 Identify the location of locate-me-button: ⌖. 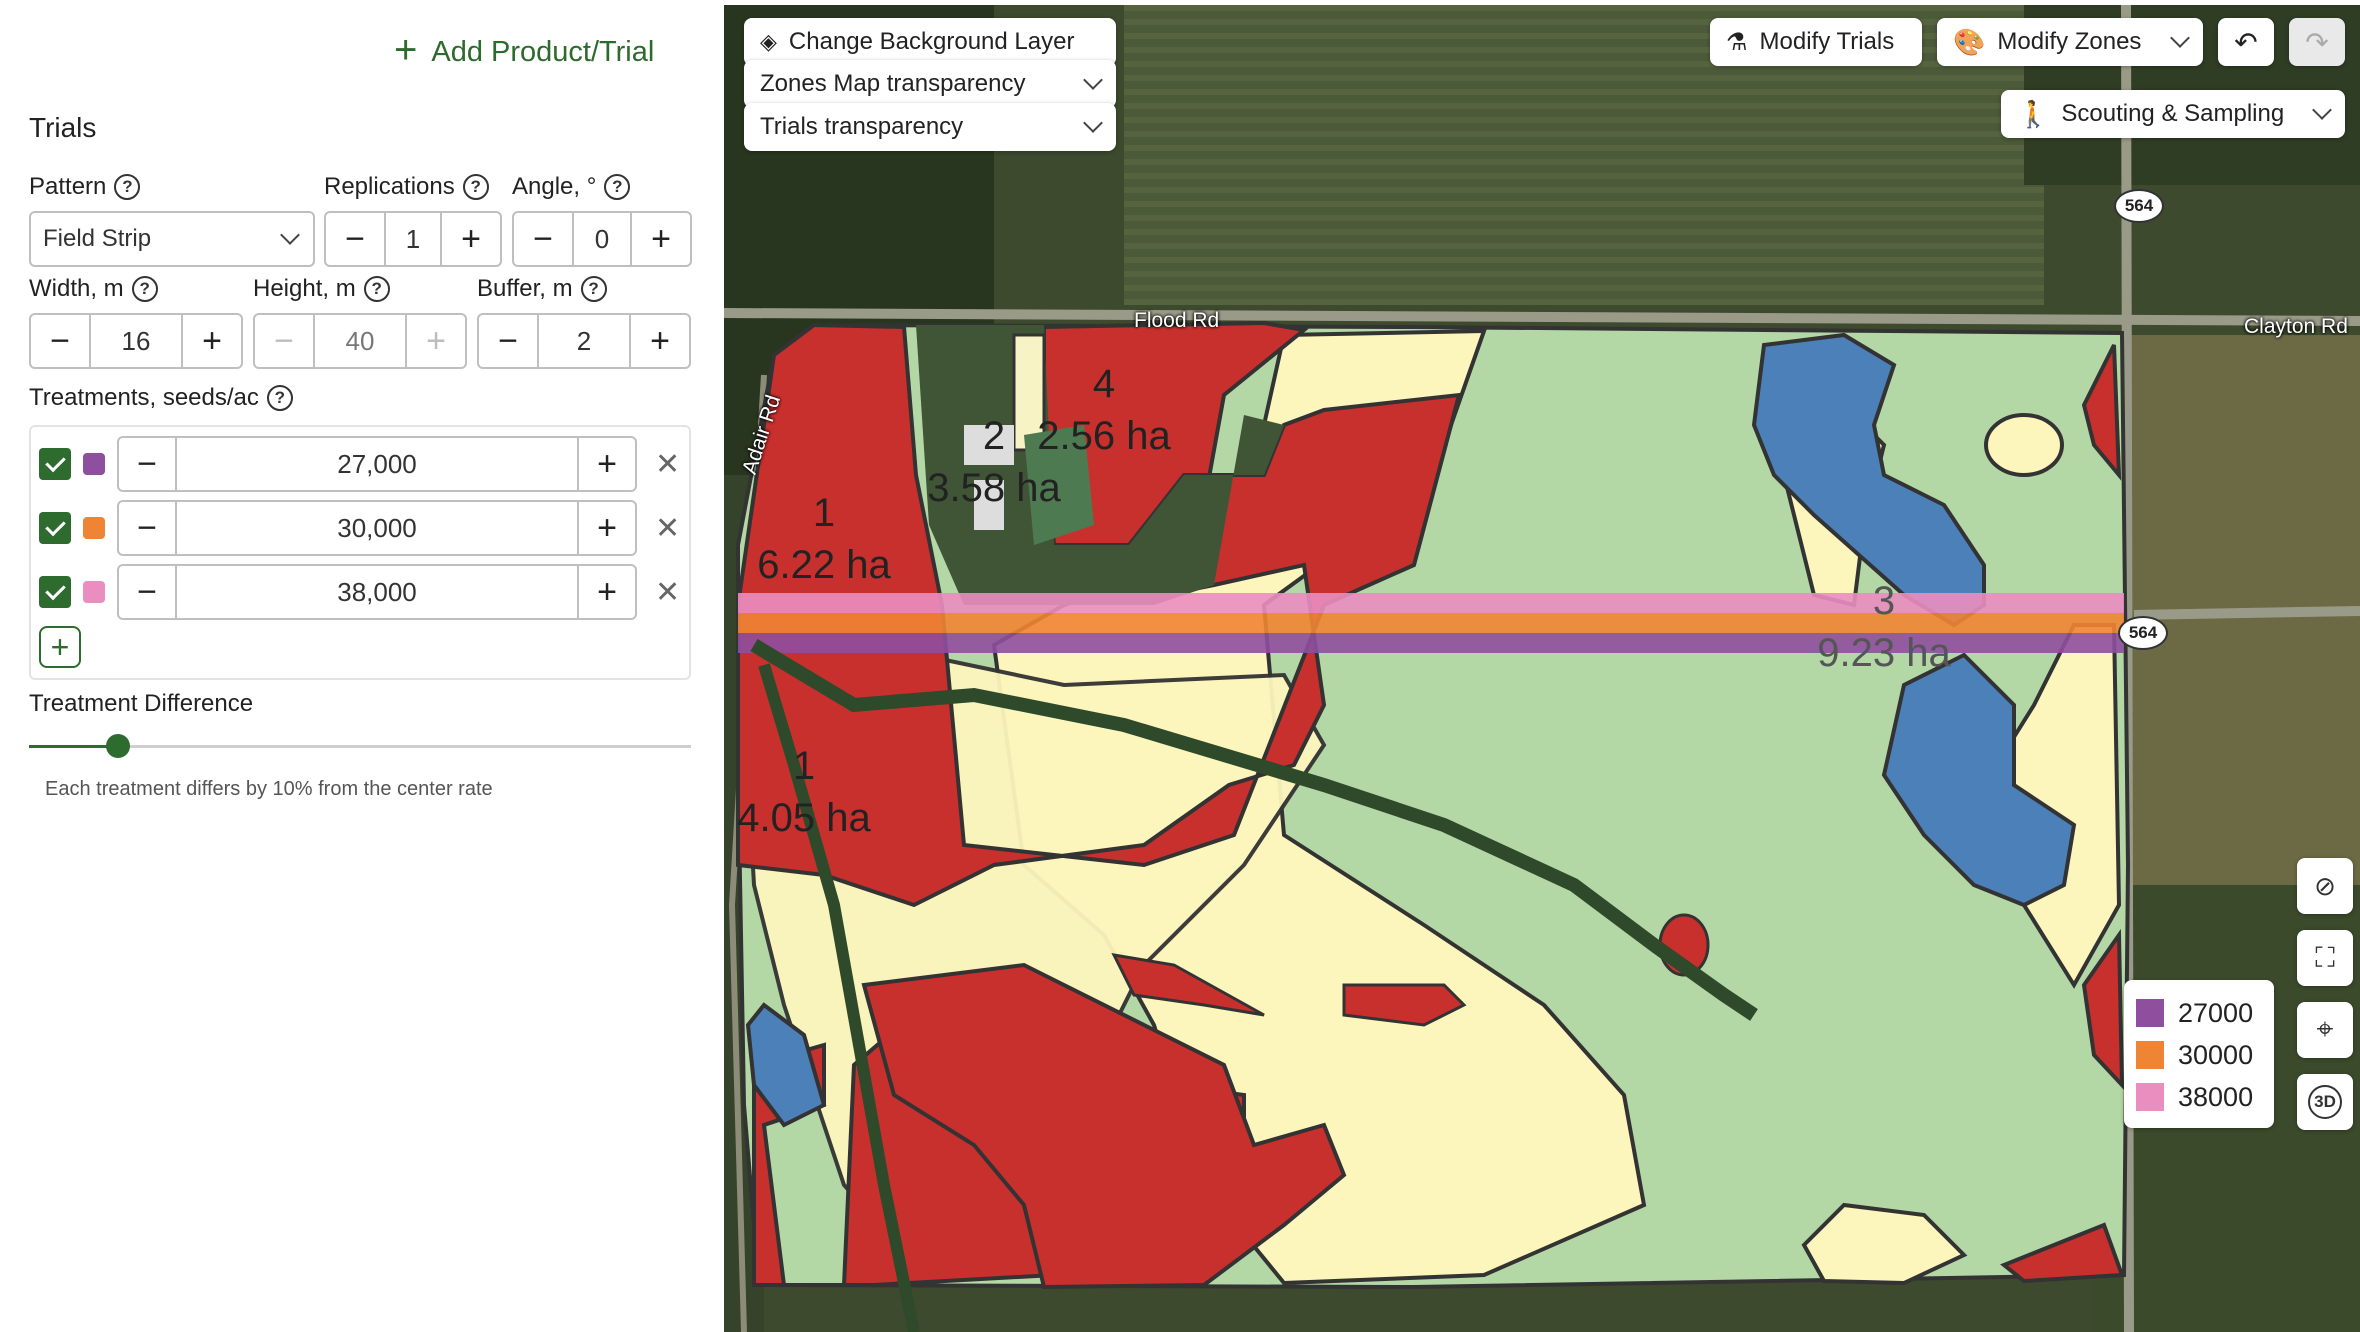
(2325, 1030).